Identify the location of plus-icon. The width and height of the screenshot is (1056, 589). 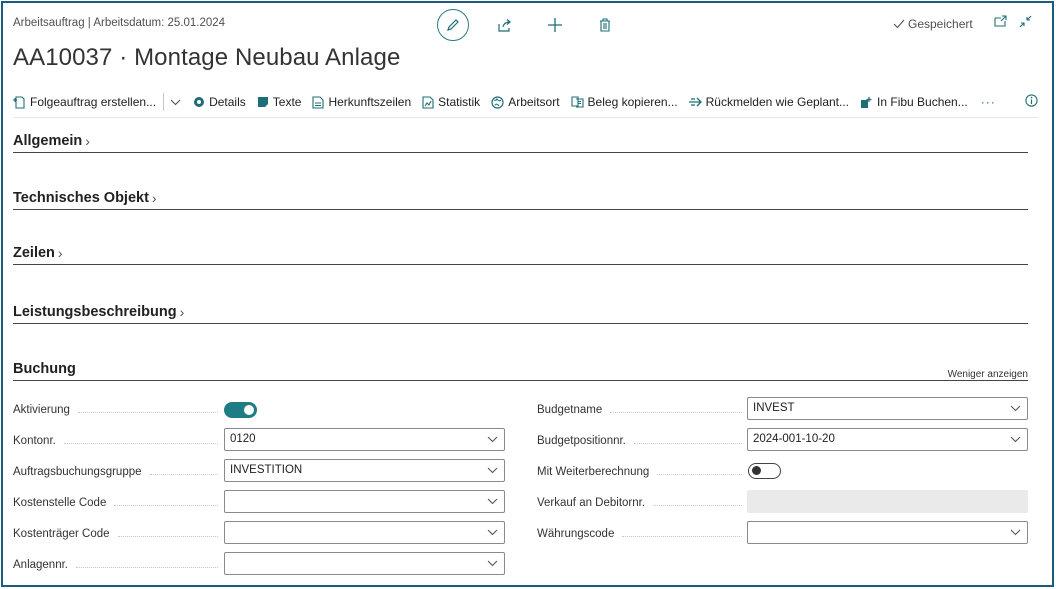
(555, 25).